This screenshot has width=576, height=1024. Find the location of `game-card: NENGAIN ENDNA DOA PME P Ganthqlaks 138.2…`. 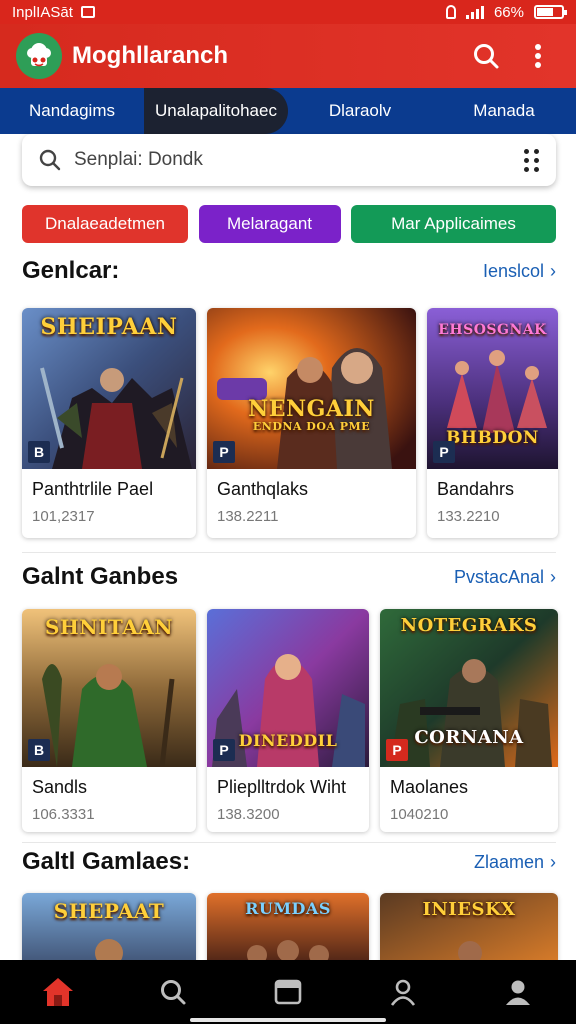

game-card: NENGAIN ENDNA DOA PME P Ganthqlaks 138.2… is located at coordinates (311, 423).